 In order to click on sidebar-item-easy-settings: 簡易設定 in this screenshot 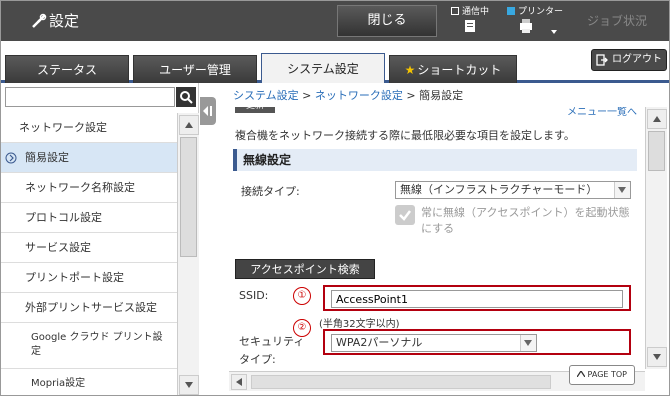, I will do `click(89, 158)`.